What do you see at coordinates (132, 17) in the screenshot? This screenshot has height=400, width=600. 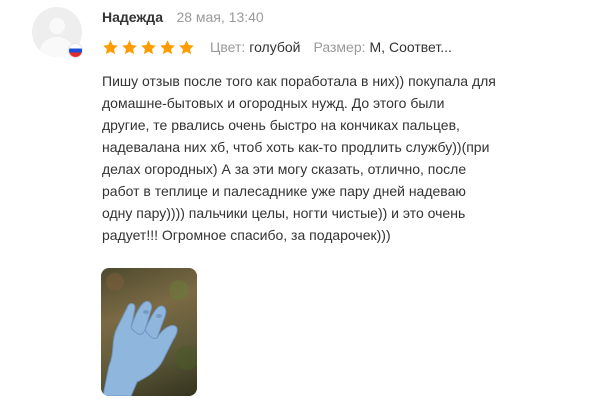 I see `author-name: Надежда` at bounding box center [132, 17].